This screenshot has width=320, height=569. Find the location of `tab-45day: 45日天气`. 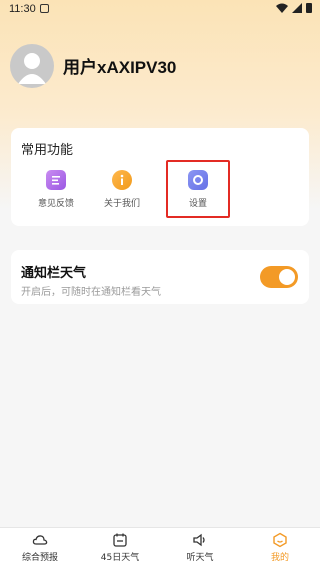

tab-45day: 45日天气 is located at coordinates (120, 548).